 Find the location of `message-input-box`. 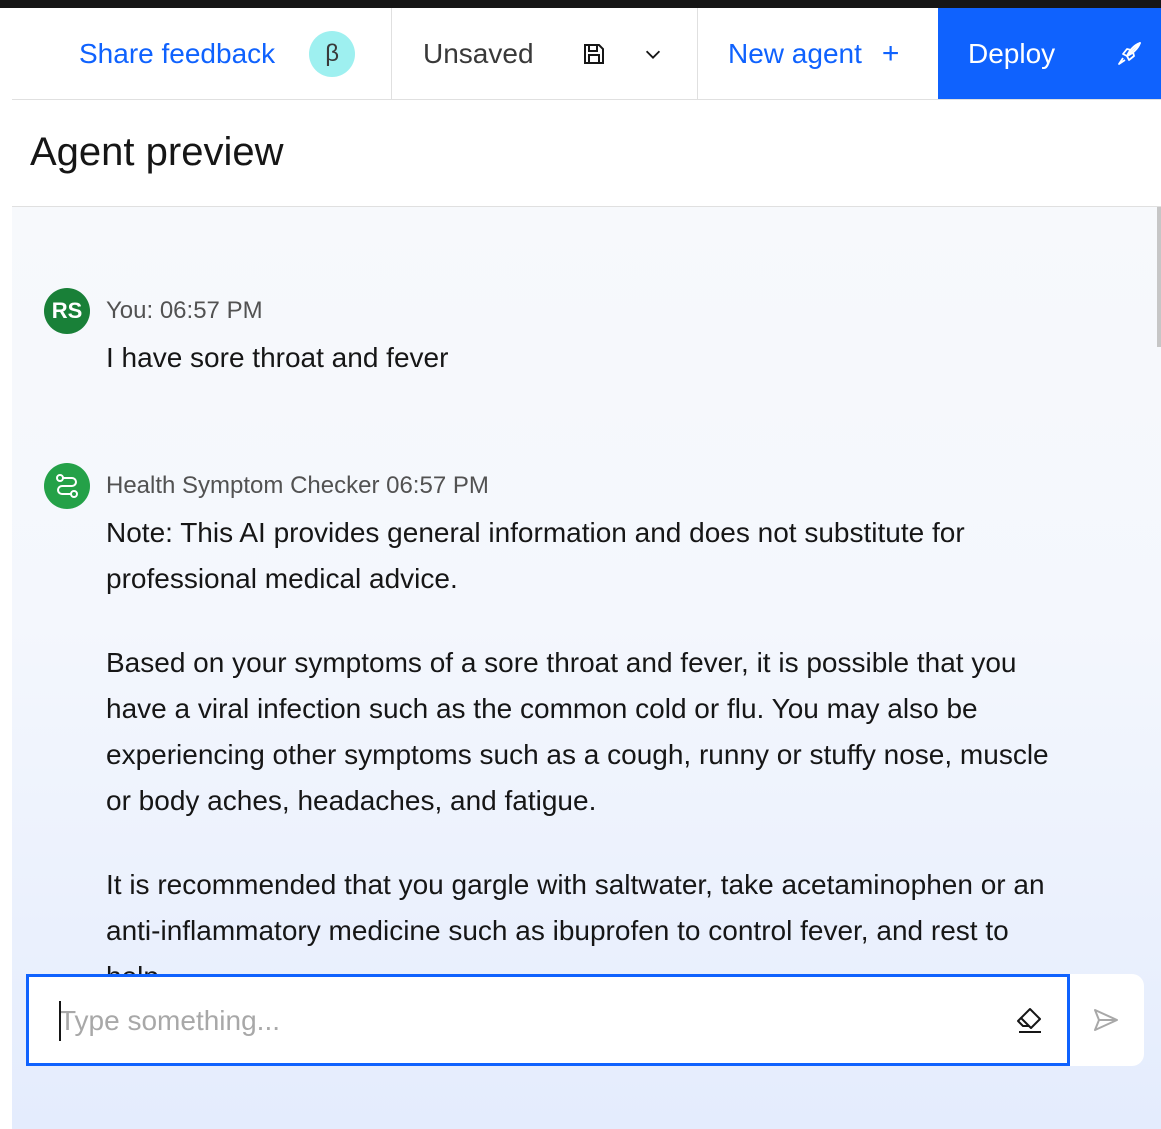

message-input-box is located at coordinates (548, 1020).